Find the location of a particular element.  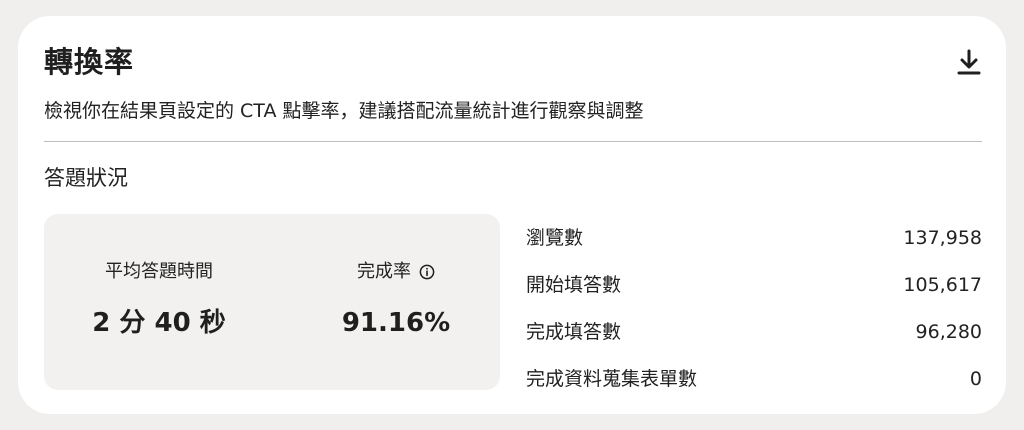

average-answer-time-metric: 平均答題時間 2 分 40 秒 is located at coordinates (159, 299).